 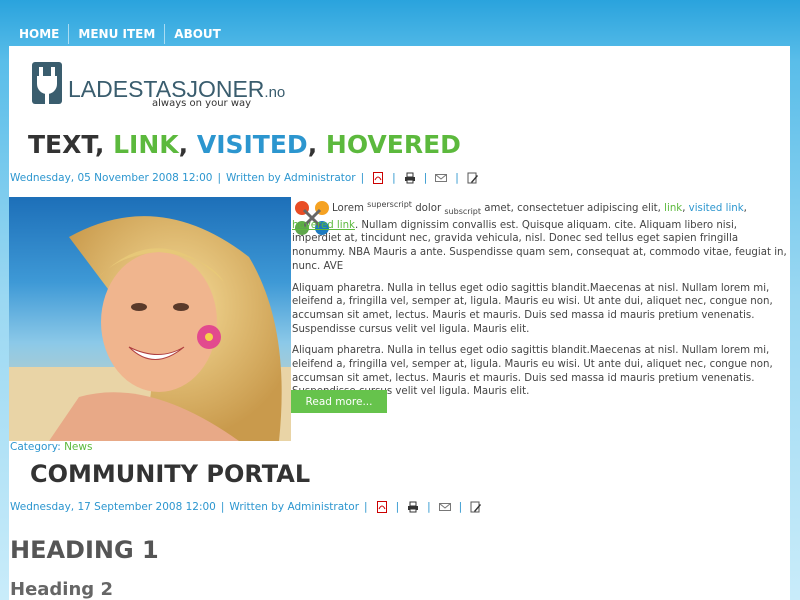 What do you see at coordinates (116, 34) in the screenshot?
I see `nav-menu-item: MENU ITEM` at bounding box center [116, 34].